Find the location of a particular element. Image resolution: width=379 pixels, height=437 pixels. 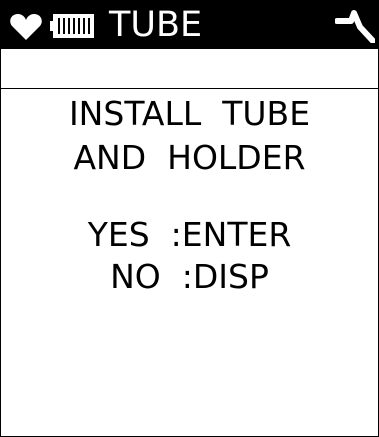

no-option-text: NO :DISP is located at coordinates (189, 276).